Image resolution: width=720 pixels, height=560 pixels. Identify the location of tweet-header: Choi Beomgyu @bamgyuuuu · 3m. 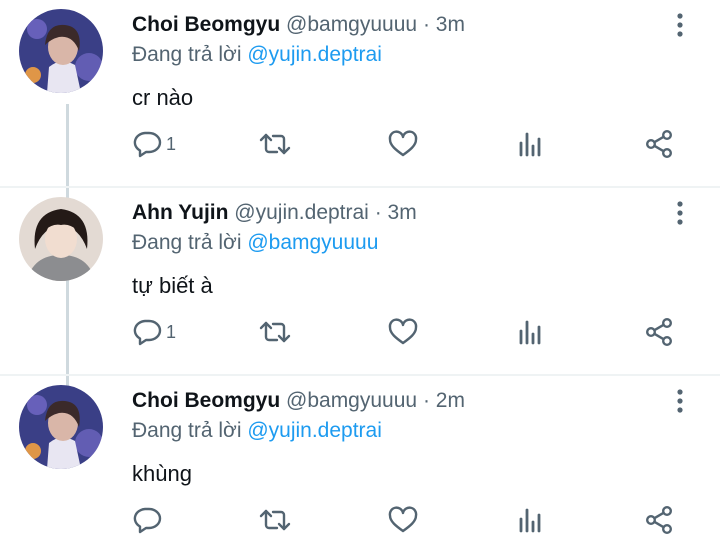
(298, 25).